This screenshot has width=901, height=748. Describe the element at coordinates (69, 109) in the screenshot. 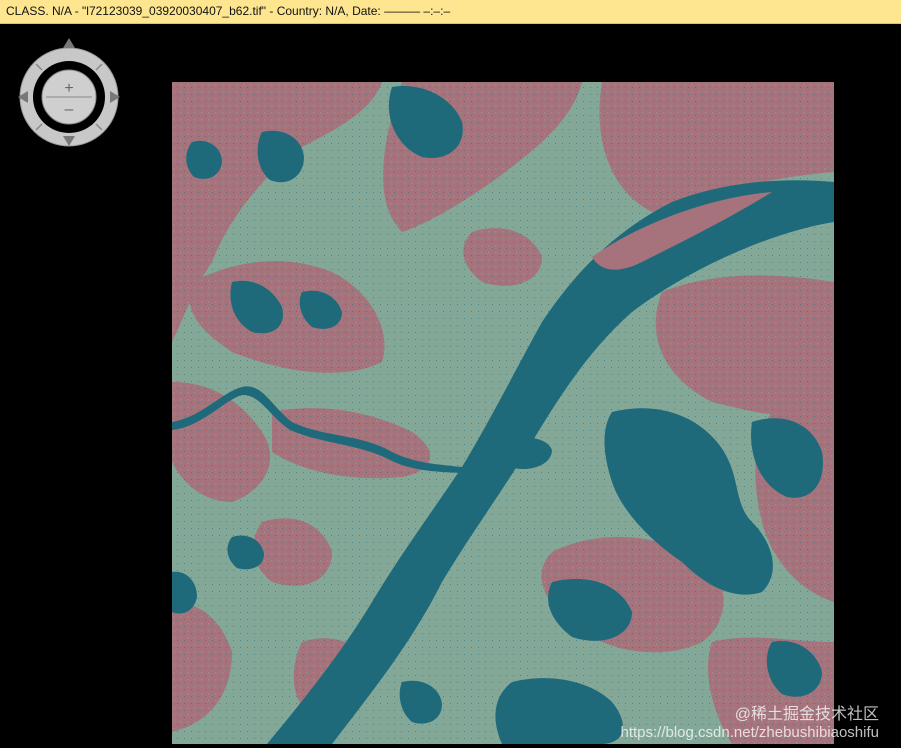

I see `zoom-out-button: –` at that location.